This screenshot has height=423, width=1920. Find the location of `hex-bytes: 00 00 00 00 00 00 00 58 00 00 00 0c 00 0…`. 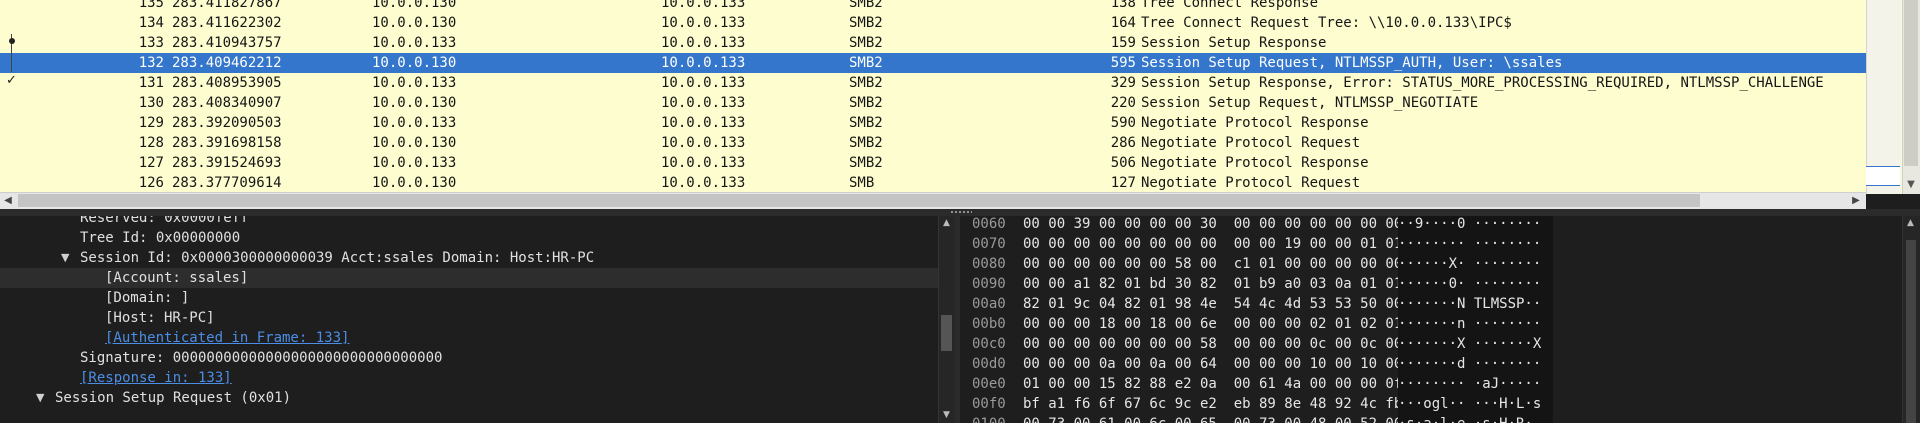

hex-bytes: 00 00 00 00 00 00 00 58 00 00 00 0c 00 0… is located at coordinates (1225, 344).